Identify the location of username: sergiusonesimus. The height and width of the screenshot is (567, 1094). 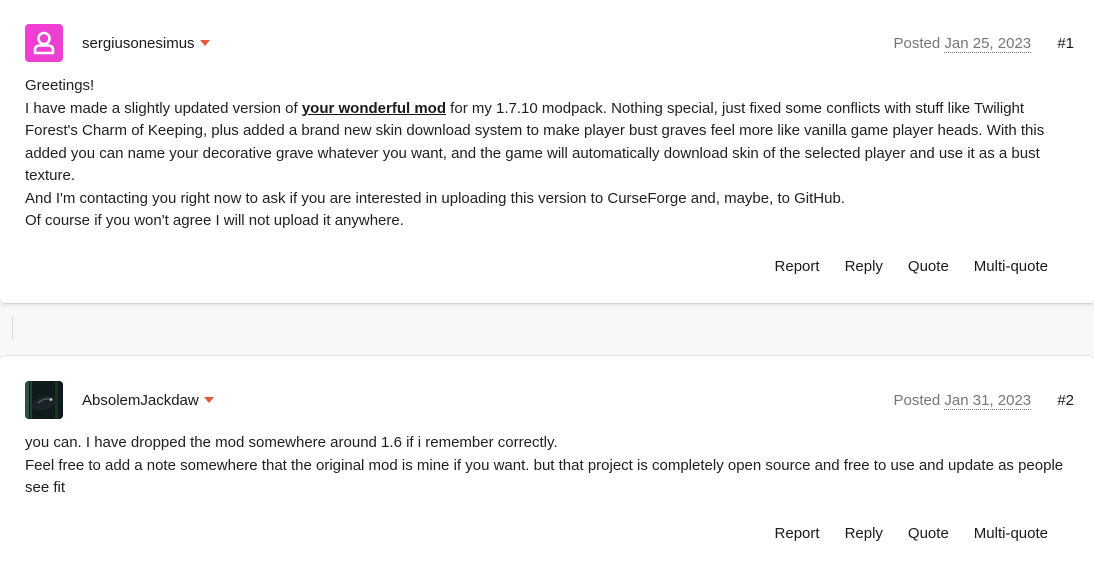
(146, 43).